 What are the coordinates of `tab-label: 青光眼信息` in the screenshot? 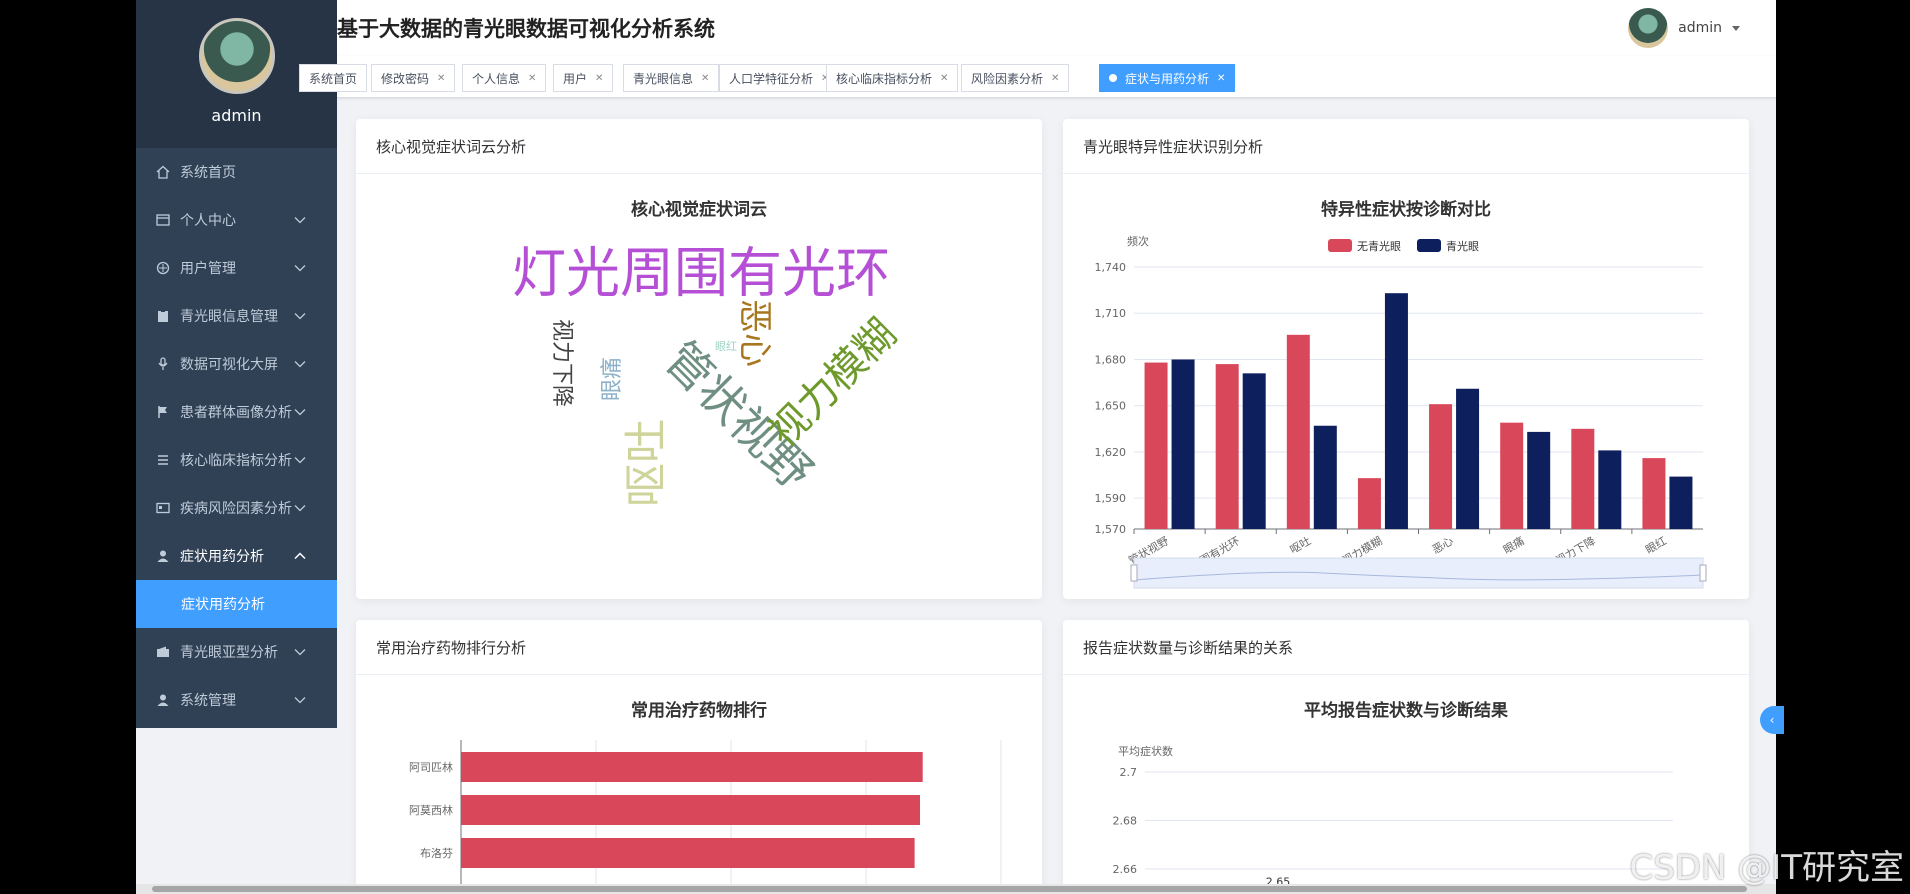 It's located at (663, 78).